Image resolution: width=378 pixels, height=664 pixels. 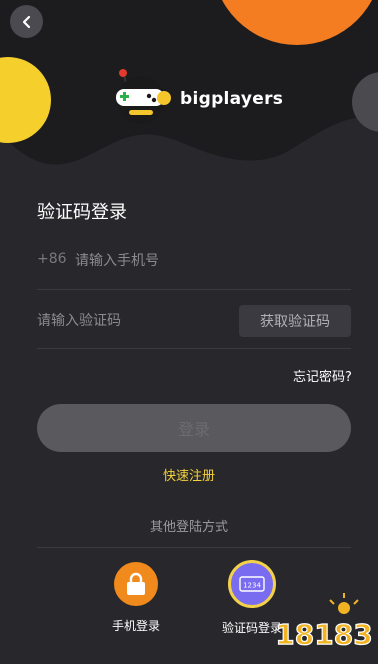 What do you see at coordinates (135, 626) in the screenshot?
I see `phone-login-label: 手机登录` at bounding box center [135, 626].